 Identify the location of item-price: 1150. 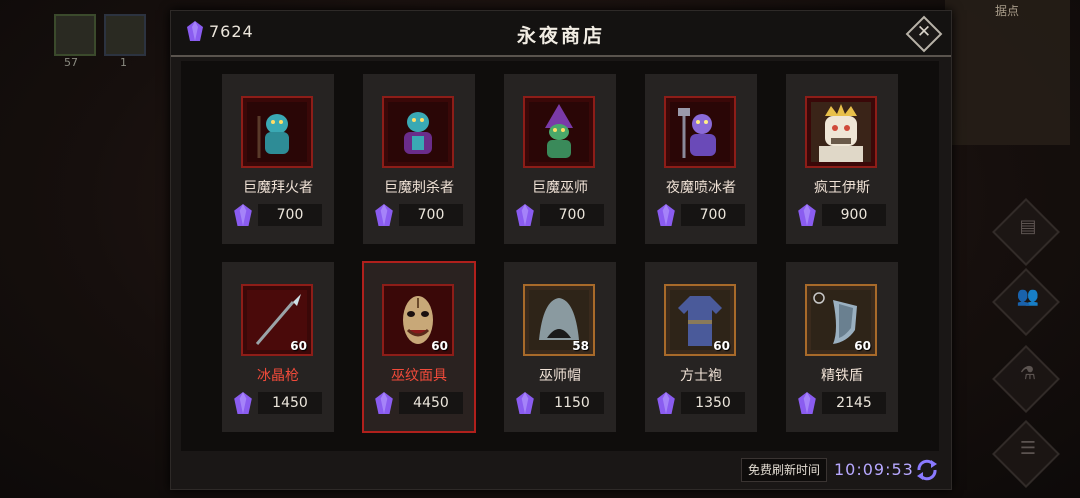
(560, 403).